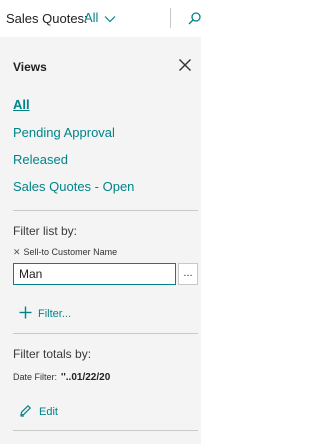 Image resolution: width=320 pixels, height=444 pixels. Describe the element at coordinates (25, 412) in the screenshot. I see `pencil-icon` at that location.